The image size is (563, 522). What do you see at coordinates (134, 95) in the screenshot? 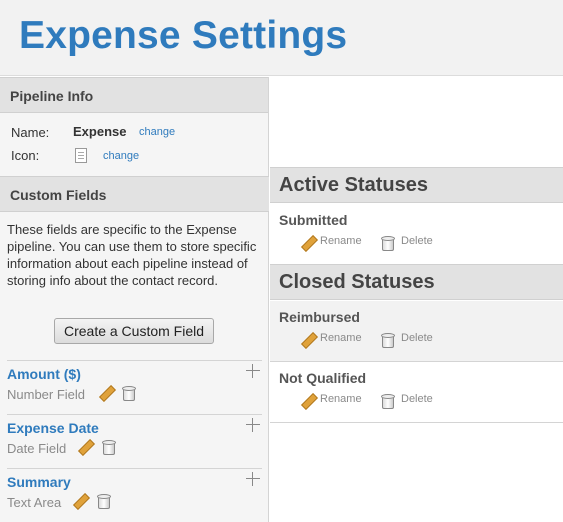
I see `pipeline-info-heading: Pipeline Info` at bounding box center [134, 95].